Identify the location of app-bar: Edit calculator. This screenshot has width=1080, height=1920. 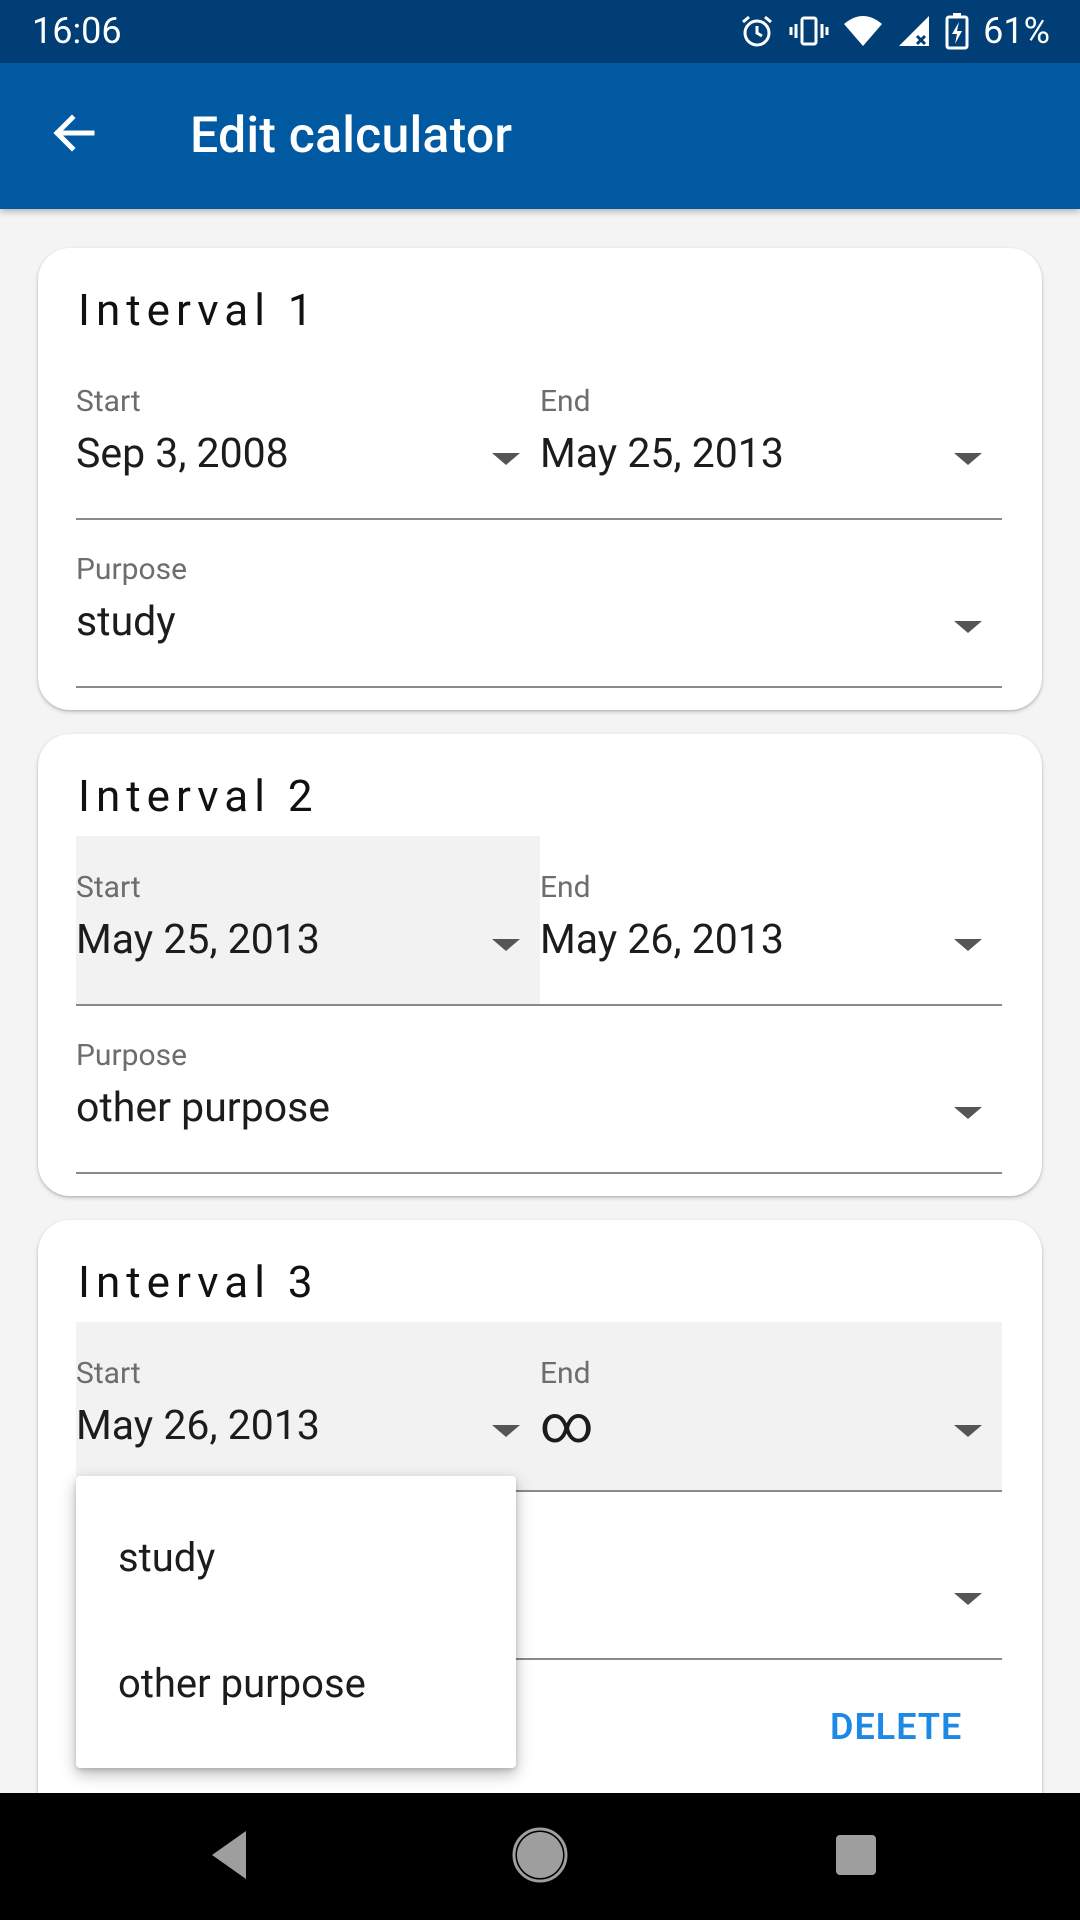
(540, 136).